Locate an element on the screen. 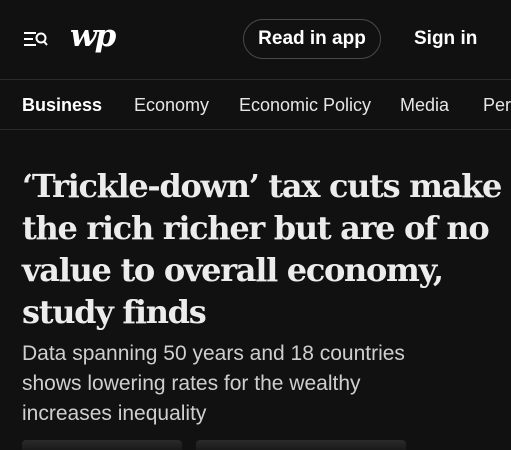 This screenshot has height=450, width=511. headline-line: study finds is located at coordinates (114, 312).